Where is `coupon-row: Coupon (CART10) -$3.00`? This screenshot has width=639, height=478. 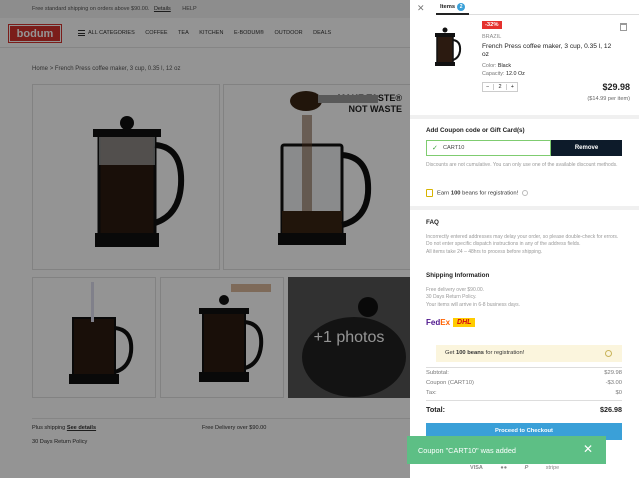
coupon-row: Coupon (CART10) -$3.00 is located at coordinates (524, 383).